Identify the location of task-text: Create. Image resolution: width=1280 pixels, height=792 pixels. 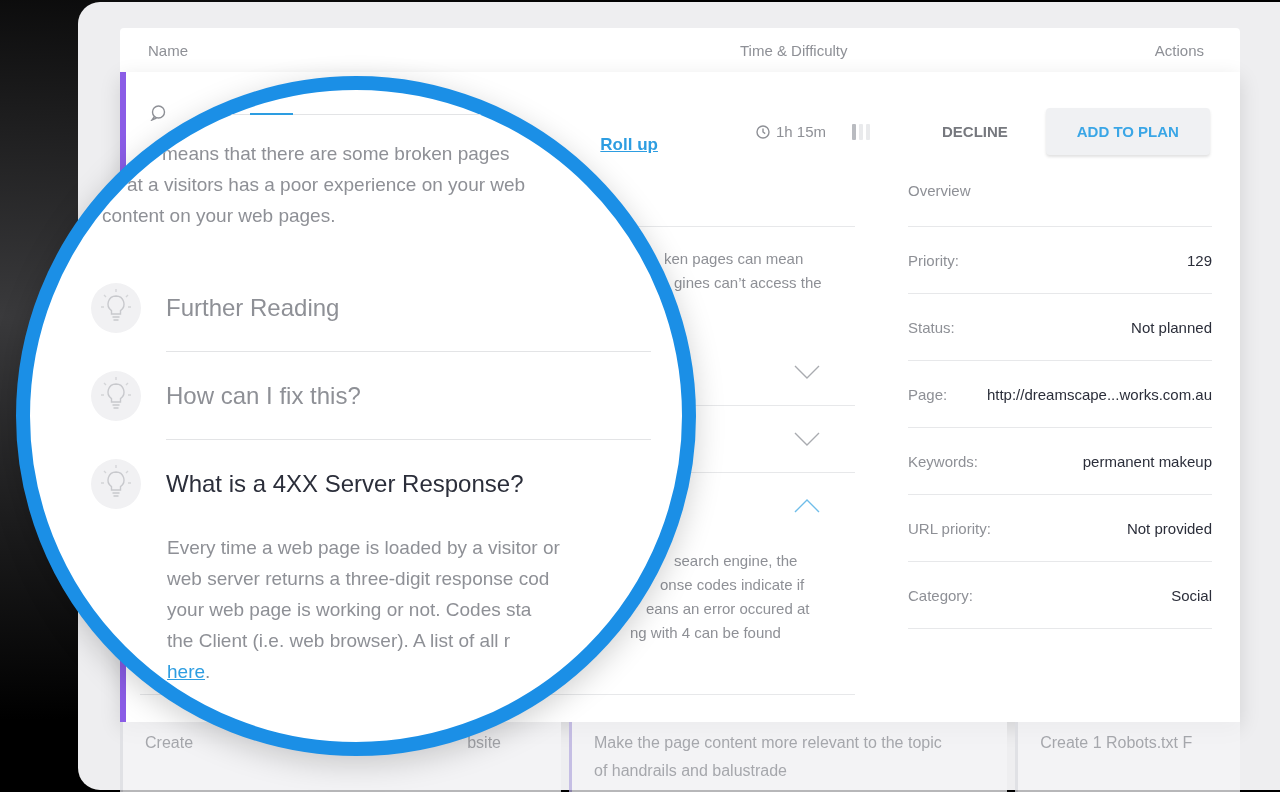
(169, 743).